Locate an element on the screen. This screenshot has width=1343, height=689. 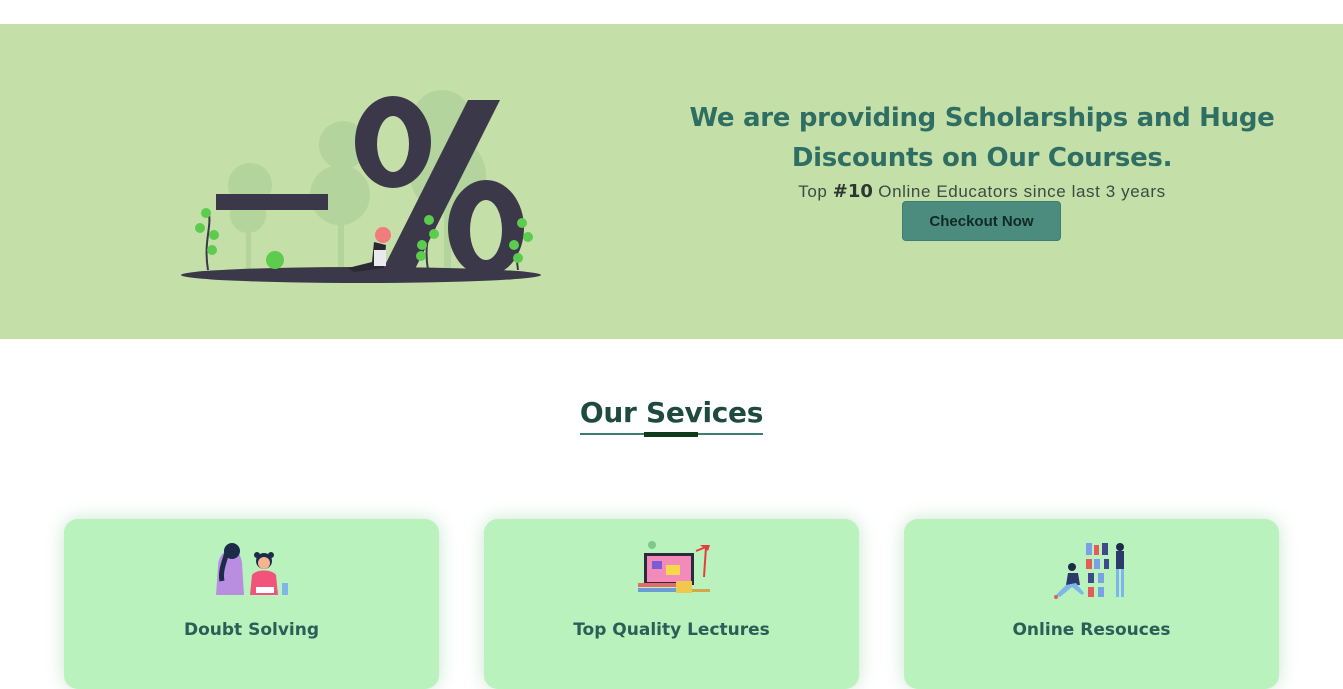
service-card-resources: Online Resouces is located at coordinates (1091, 604).